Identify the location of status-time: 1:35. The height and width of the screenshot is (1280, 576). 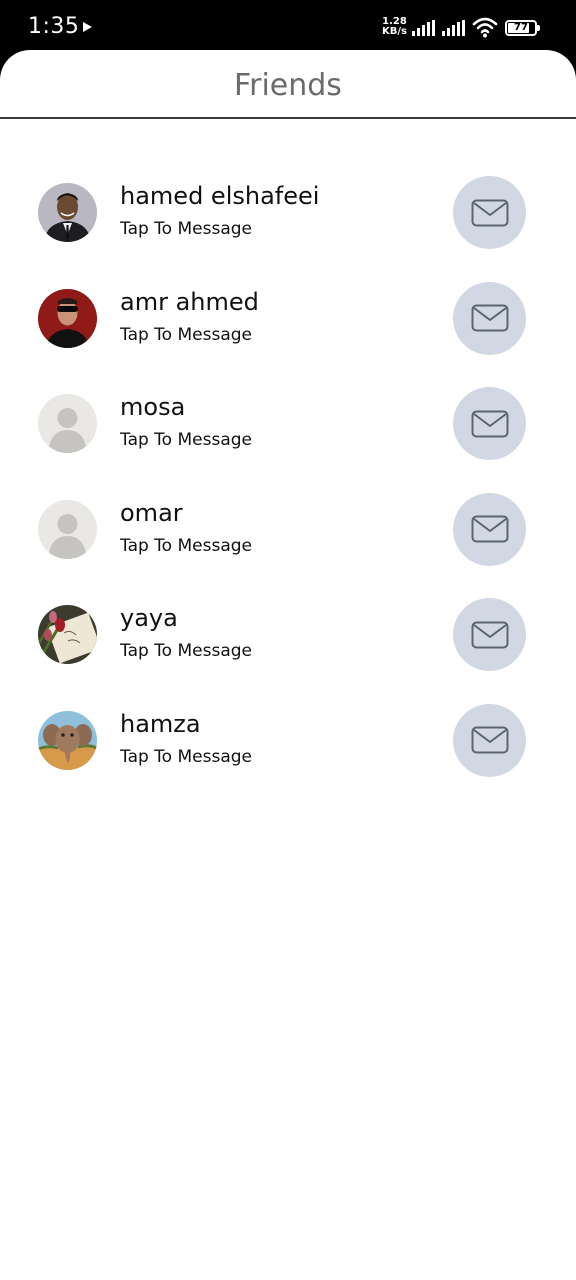
(54, 26).